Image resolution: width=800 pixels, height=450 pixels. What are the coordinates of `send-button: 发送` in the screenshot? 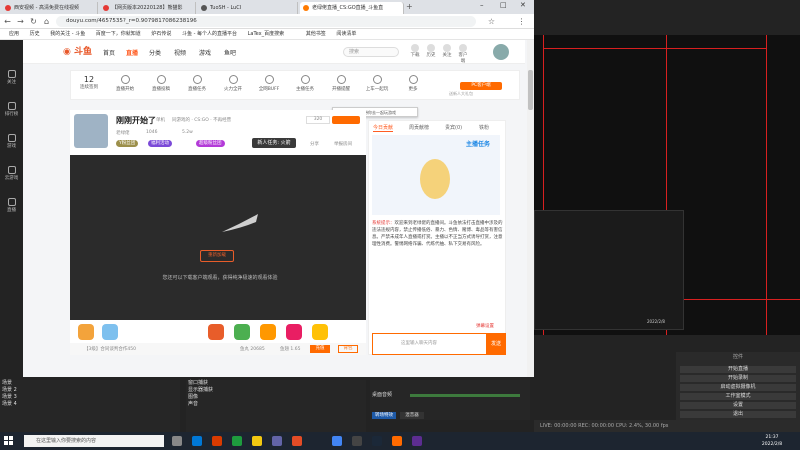 It's located at (496, 344).